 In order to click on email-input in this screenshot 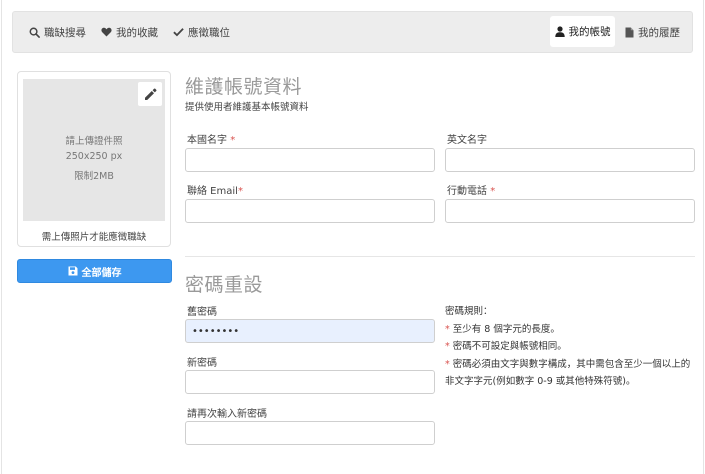, I will do `click(310, 211)`.